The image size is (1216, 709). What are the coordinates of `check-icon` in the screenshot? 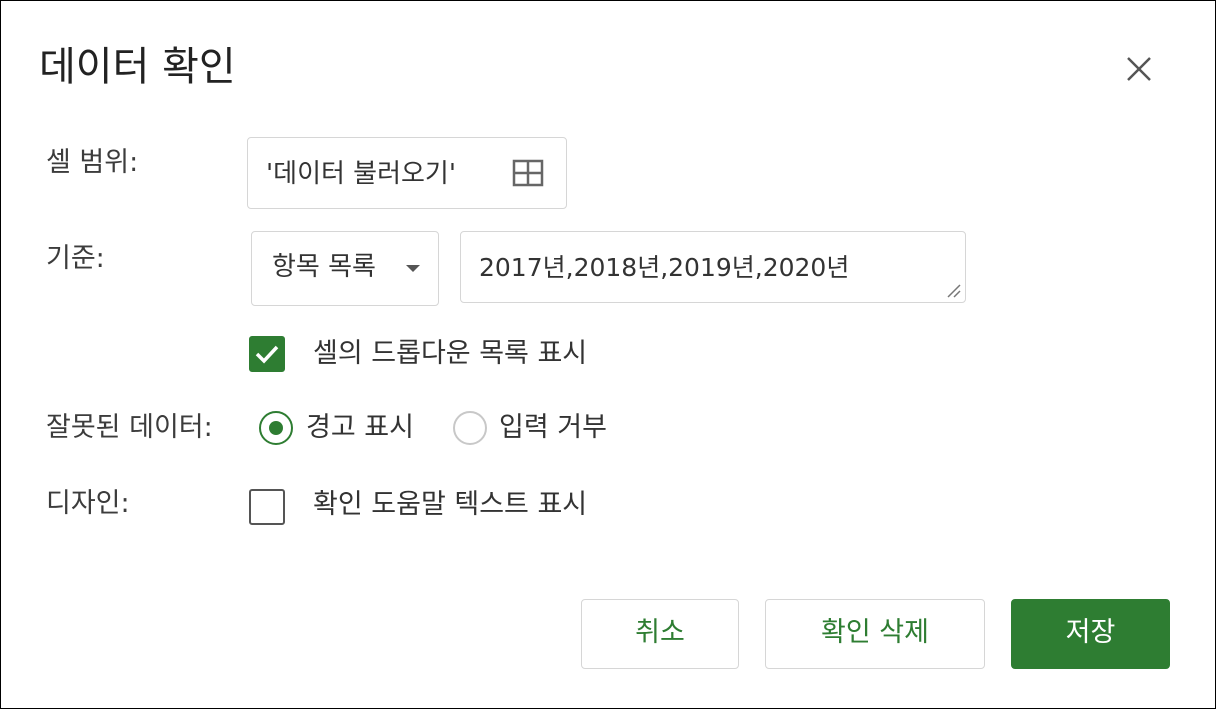 It's located at (267, 354).